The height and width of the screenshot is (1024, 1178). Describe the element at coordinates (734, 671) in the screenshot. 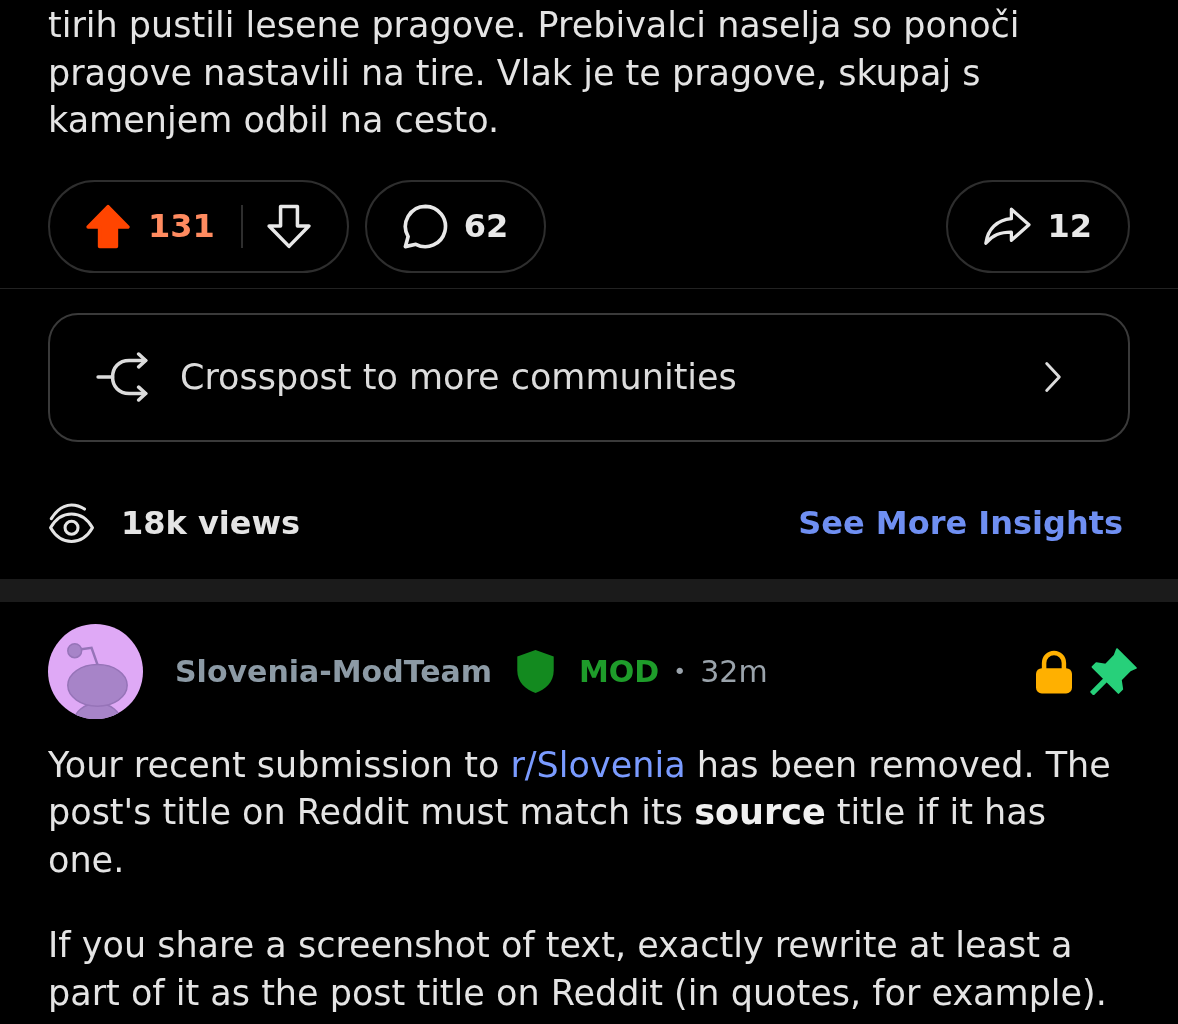

I see `comment-time: 32m` at that location.